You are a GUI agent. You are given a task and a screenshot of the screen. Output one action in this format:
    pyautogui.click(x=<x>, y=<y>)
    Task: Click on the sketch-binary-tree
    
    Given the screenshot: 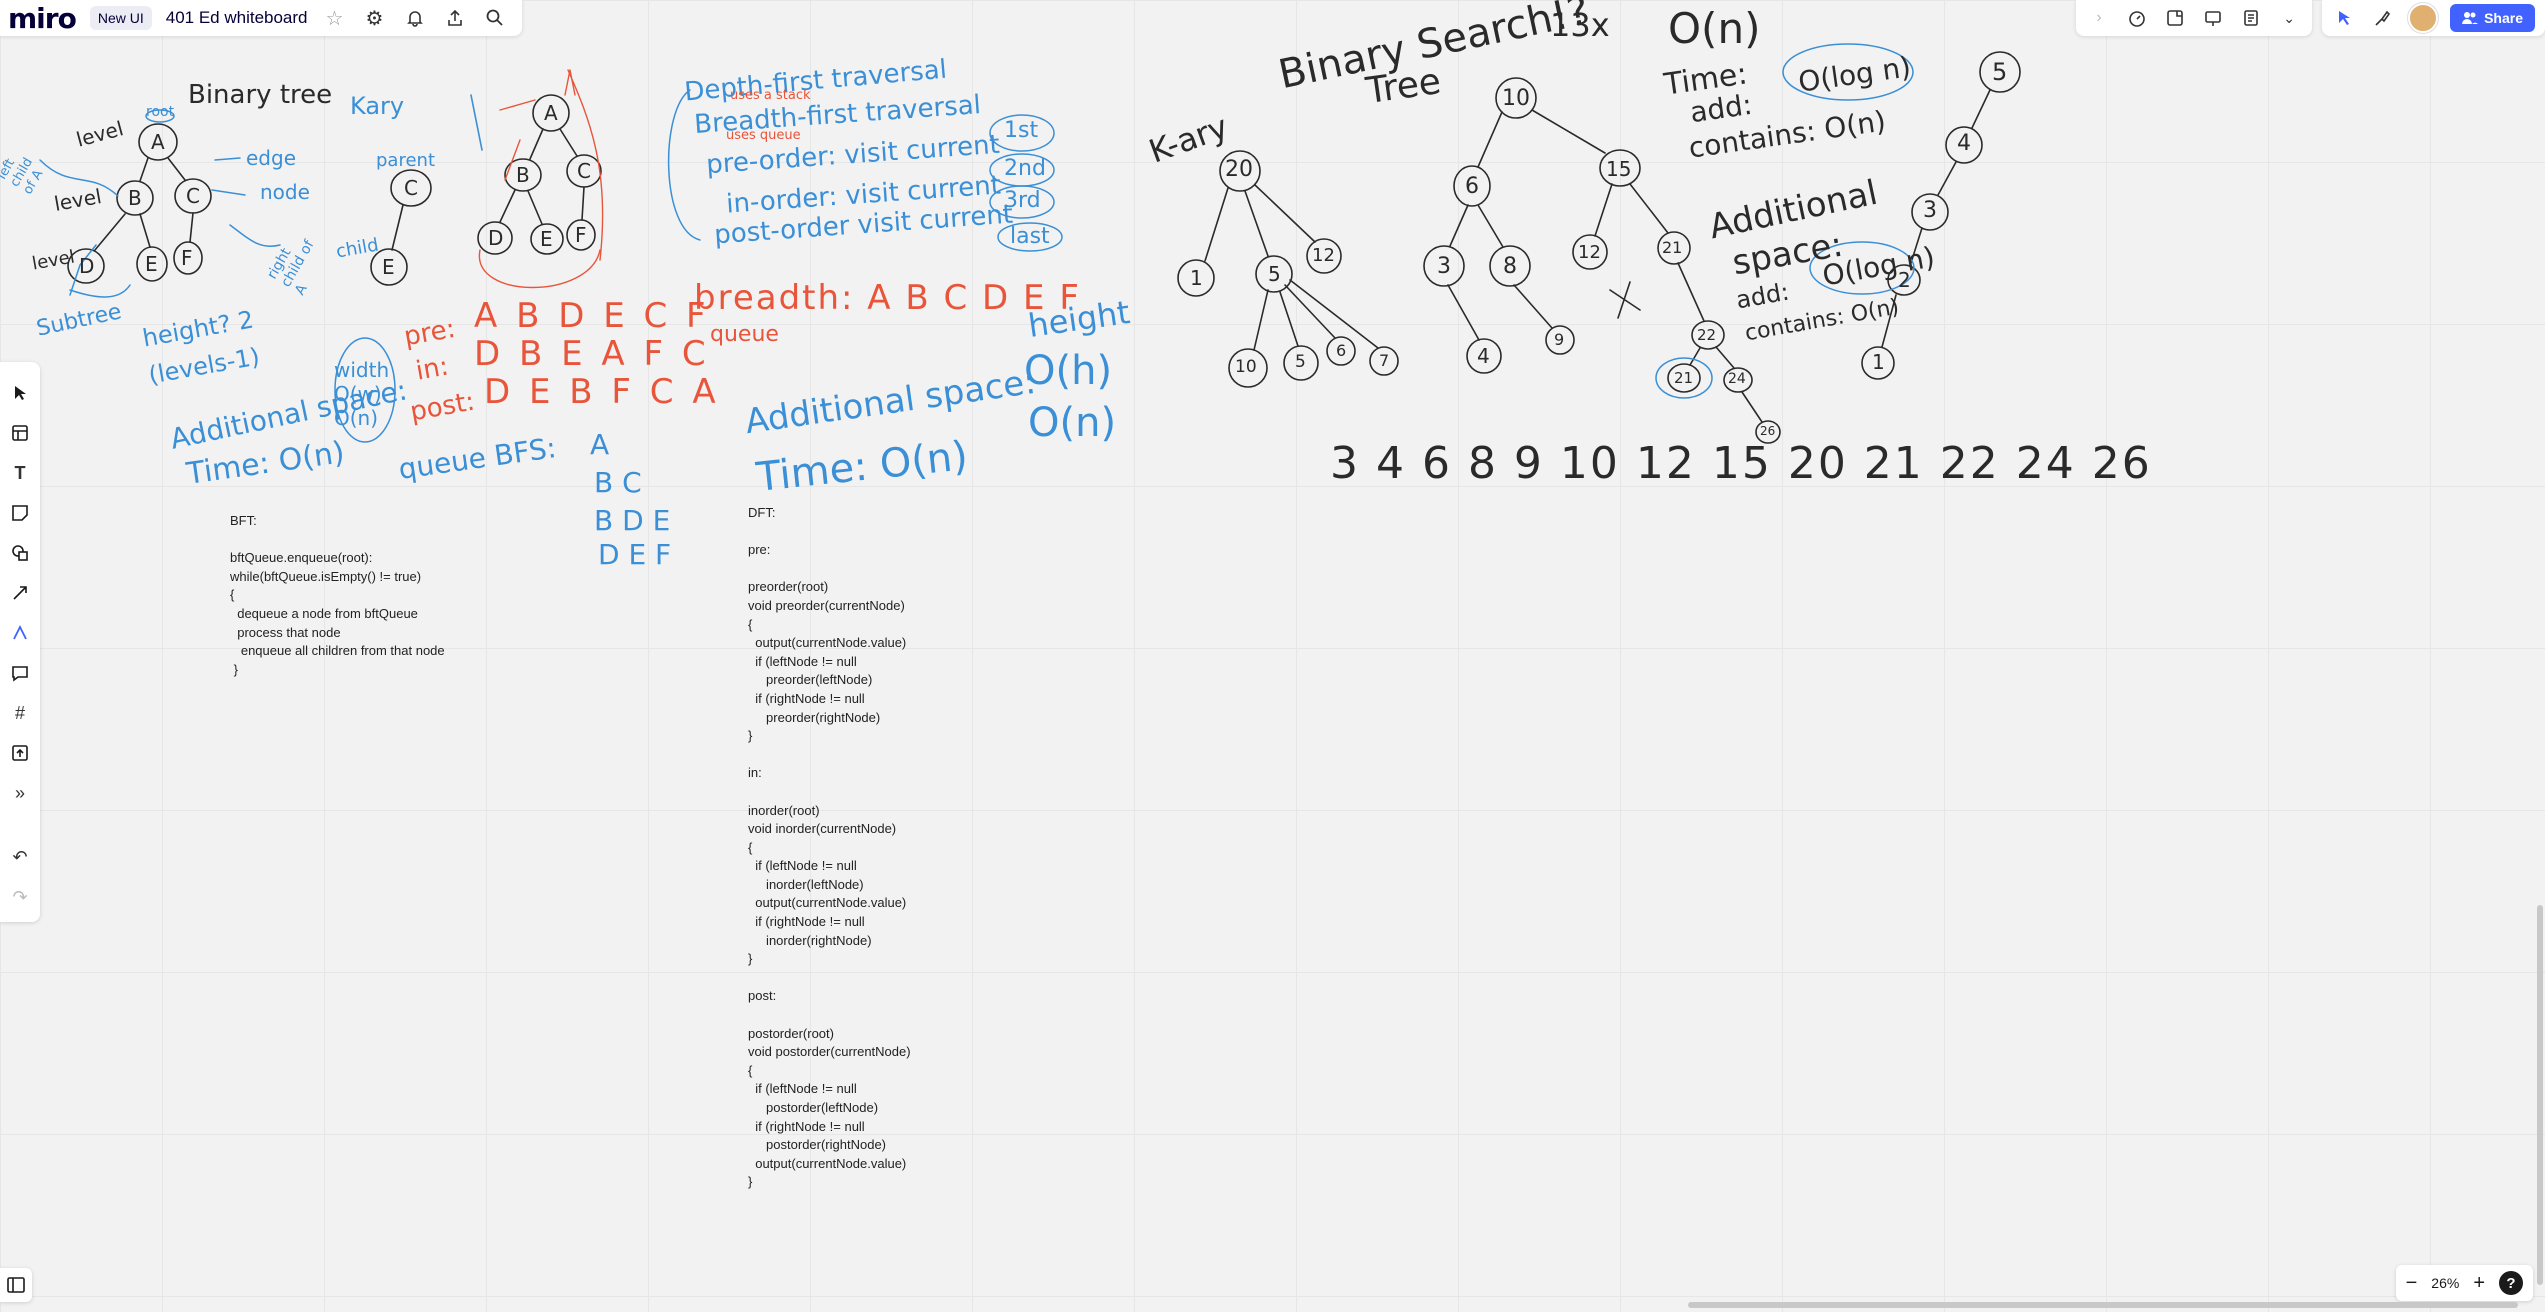 What is the action you would take?
    pyautogui.click(x=139, y=203)
    